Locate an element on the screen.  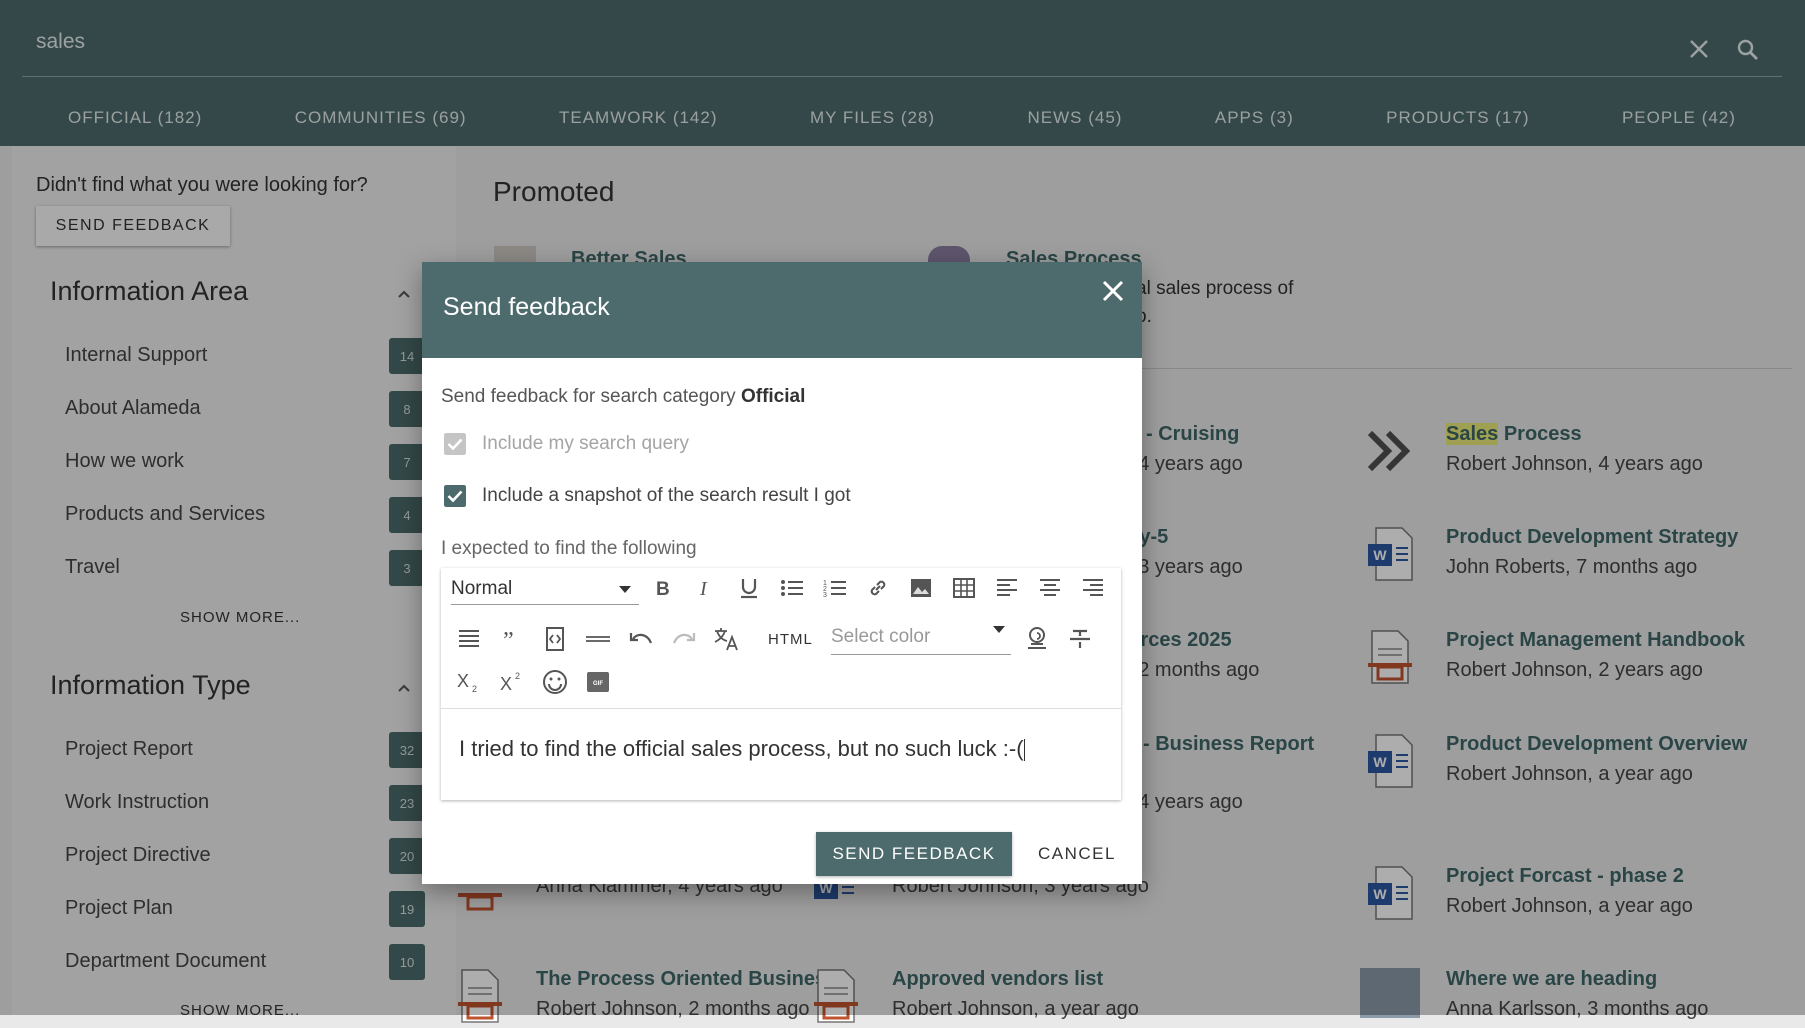
dialog-title: Send feedback is located at coordinates (526, 307).